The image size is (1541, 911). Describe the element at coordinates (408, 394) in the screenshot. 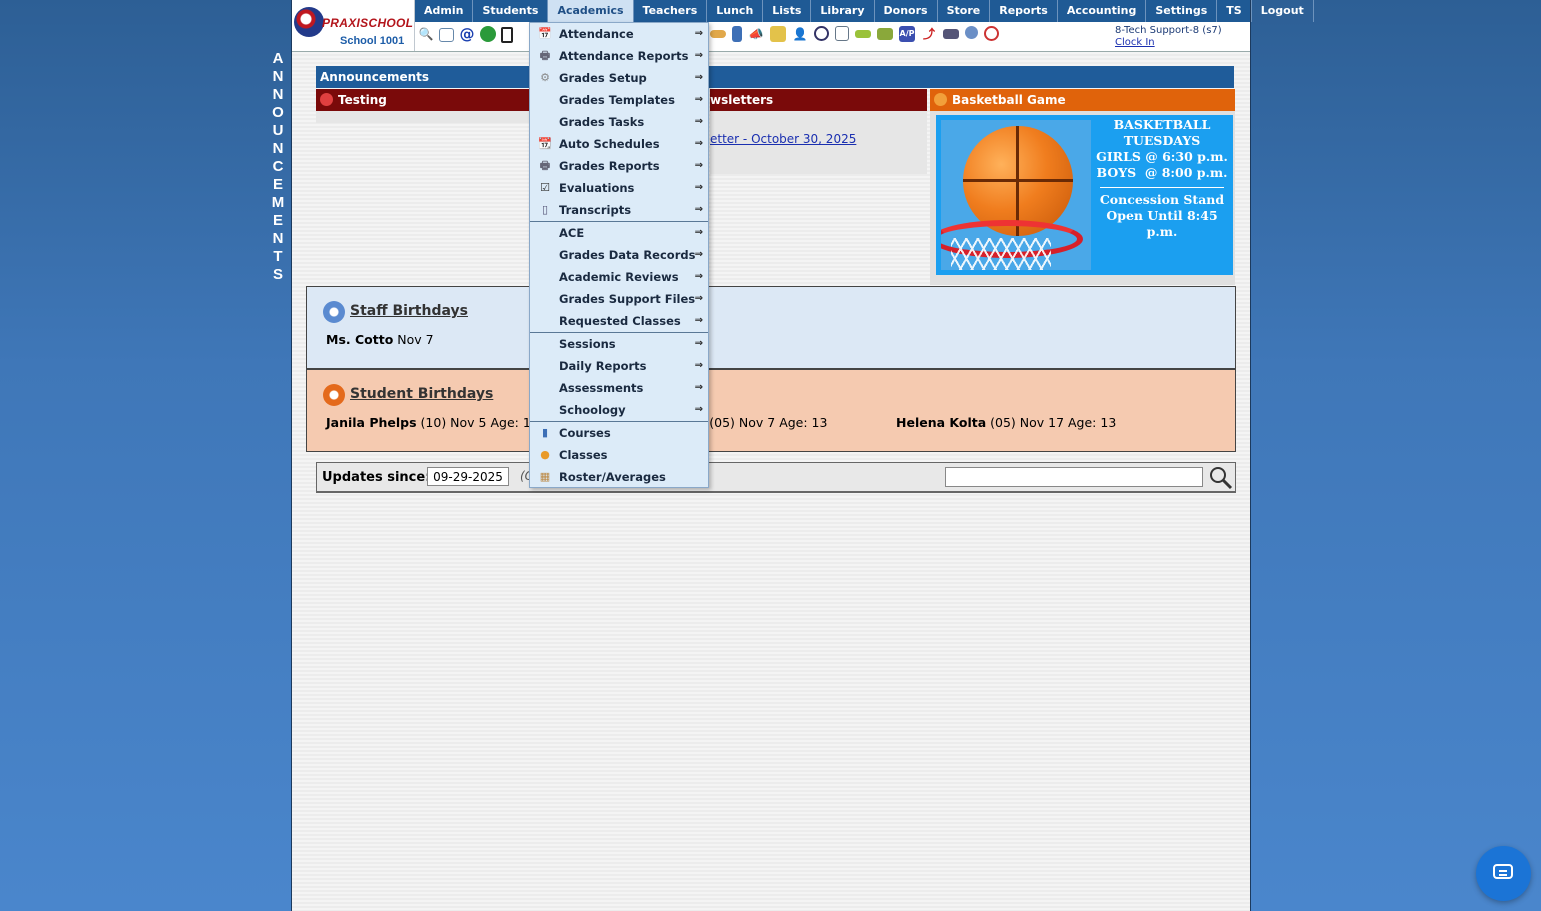

I see `student-birthdays-title: Student Birthdays` at that location.